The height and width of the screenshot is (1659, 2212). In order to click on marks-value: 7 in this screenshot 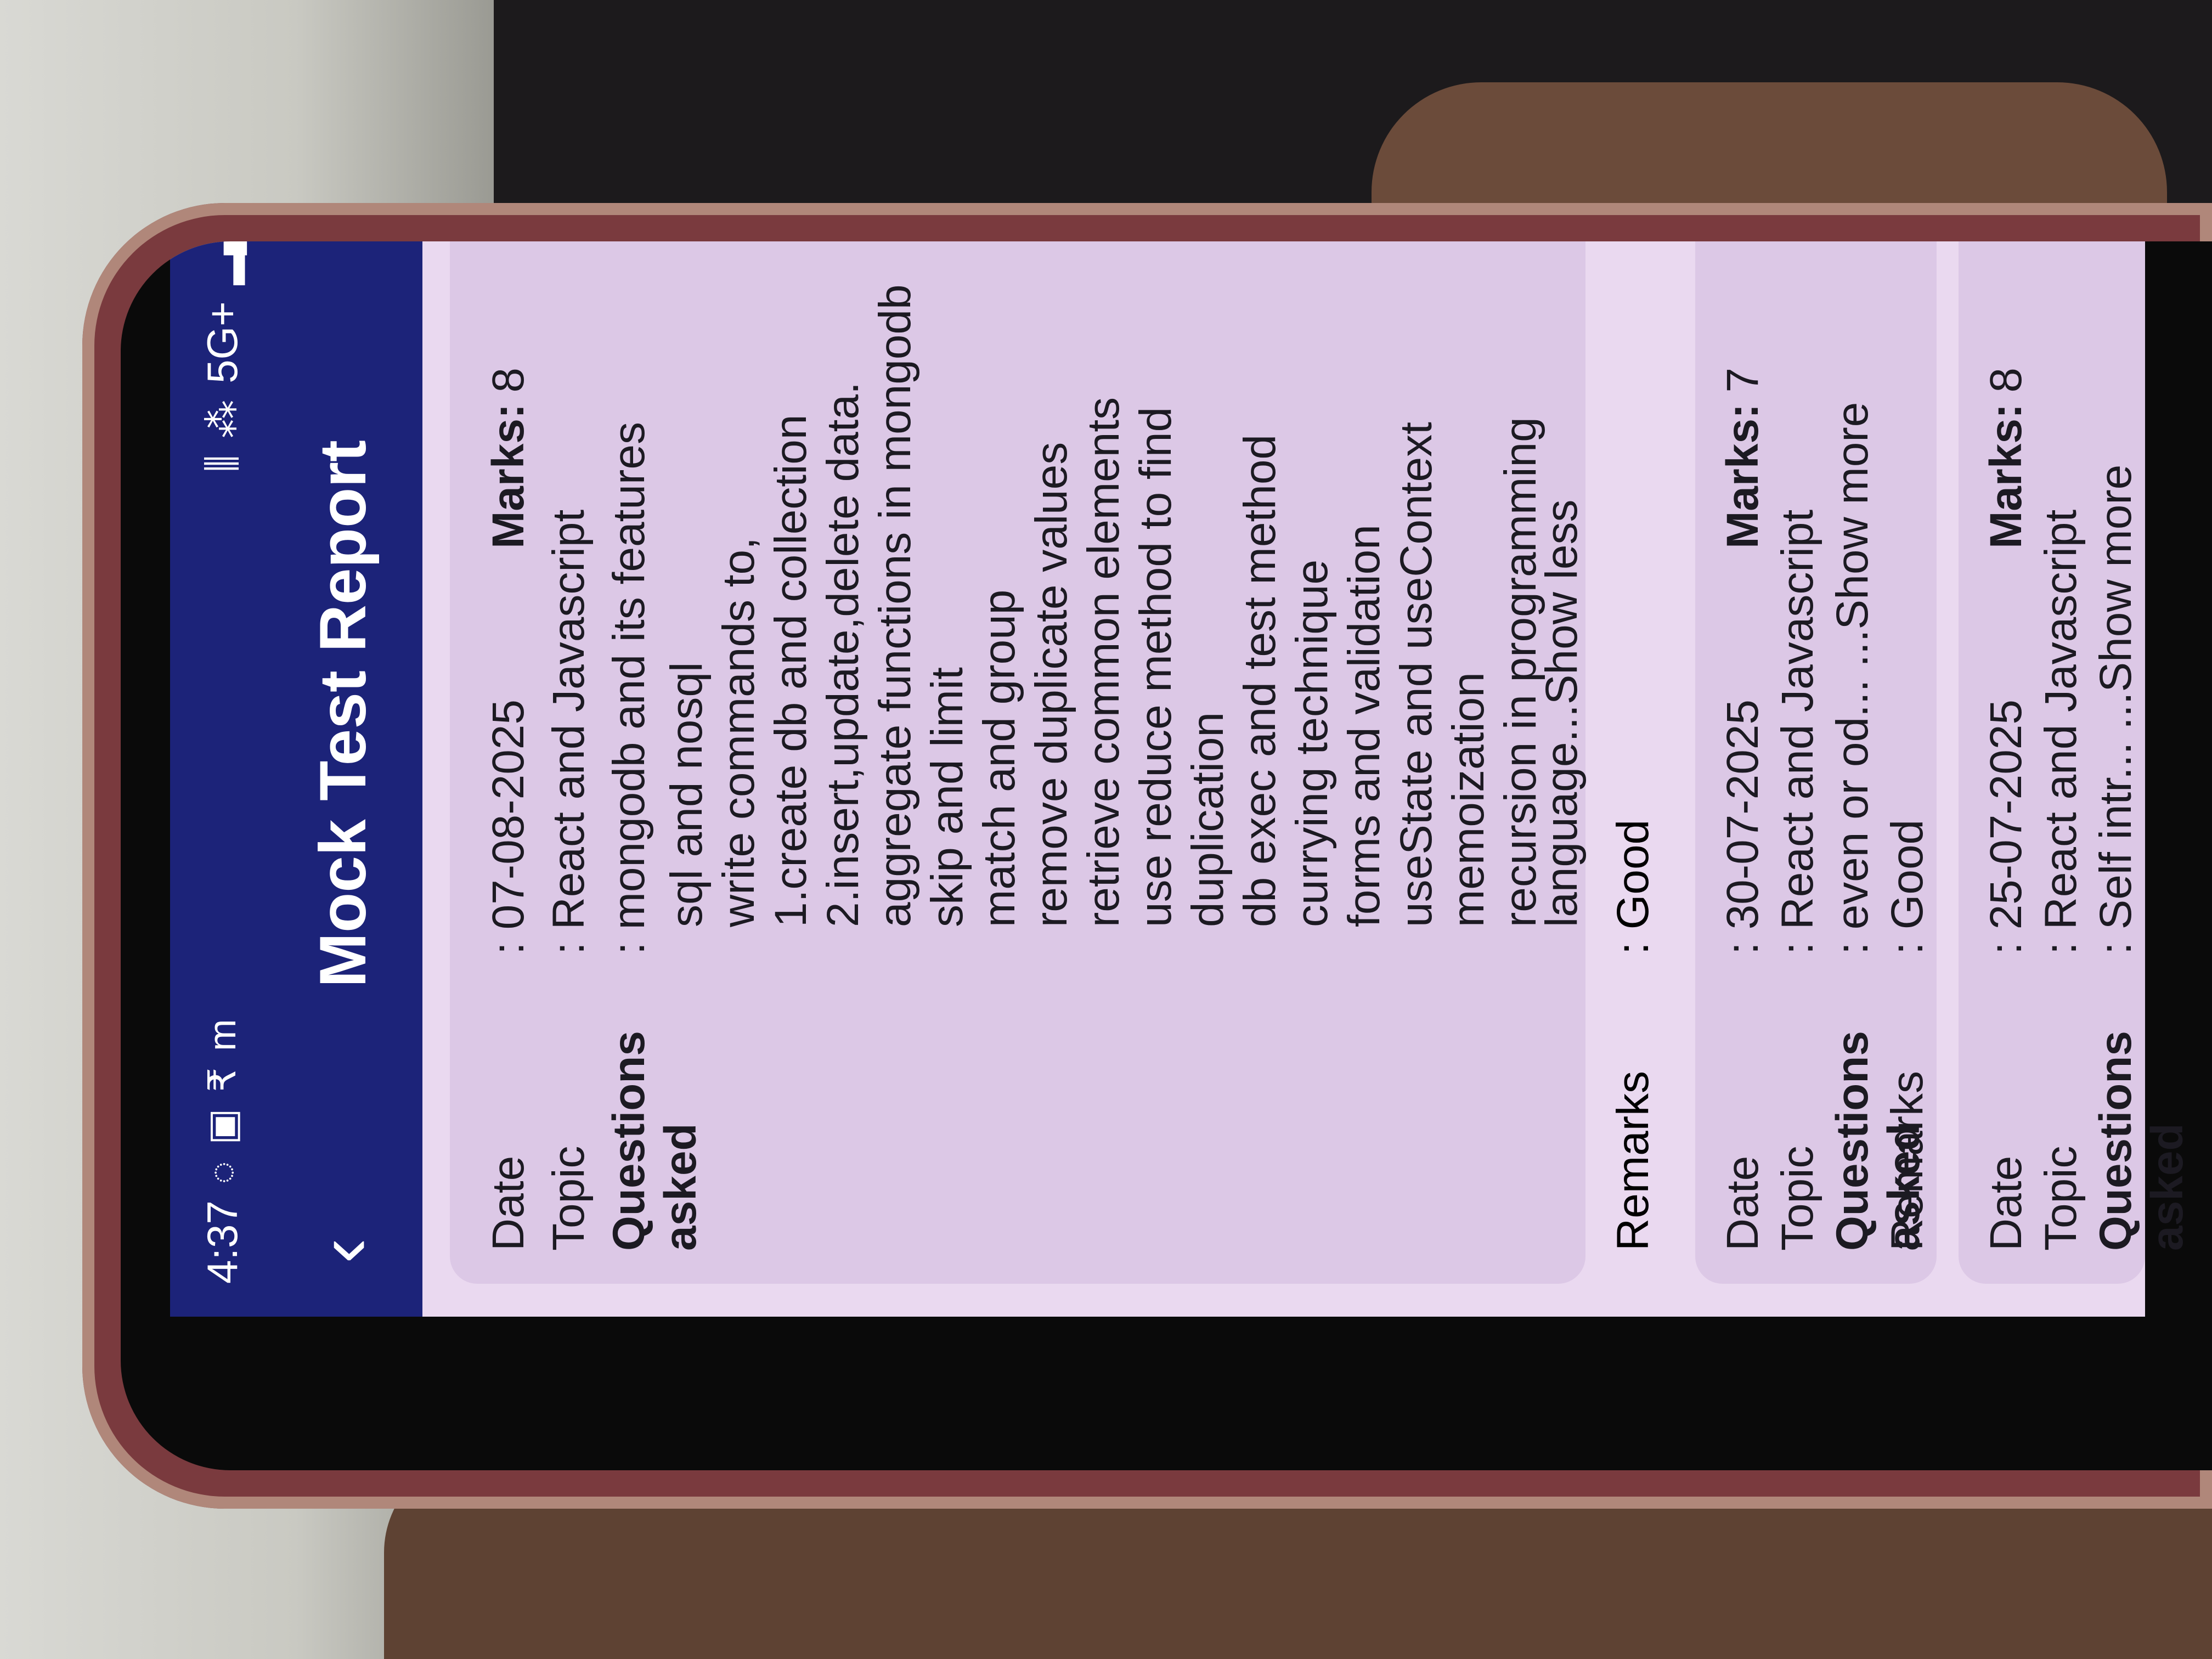, I will do `click(1743, 380)`.